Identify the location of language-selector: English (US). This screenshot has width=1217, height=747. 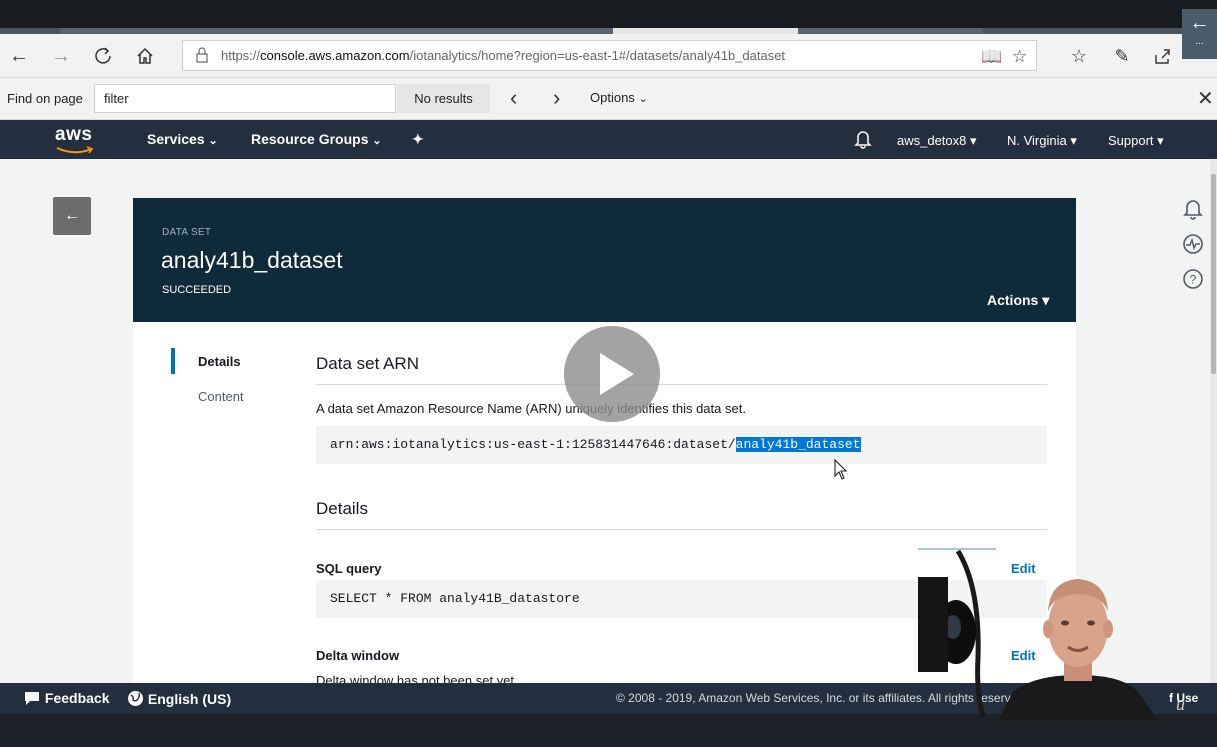
(179, 698).